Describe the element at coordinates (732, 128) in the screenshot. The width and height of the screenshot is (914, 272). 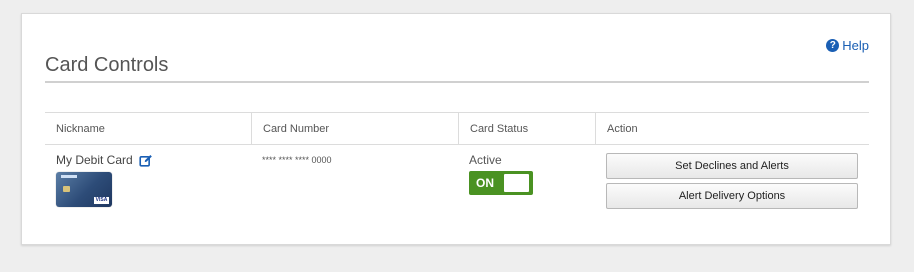
I see `column-header-action: Action` at that location.